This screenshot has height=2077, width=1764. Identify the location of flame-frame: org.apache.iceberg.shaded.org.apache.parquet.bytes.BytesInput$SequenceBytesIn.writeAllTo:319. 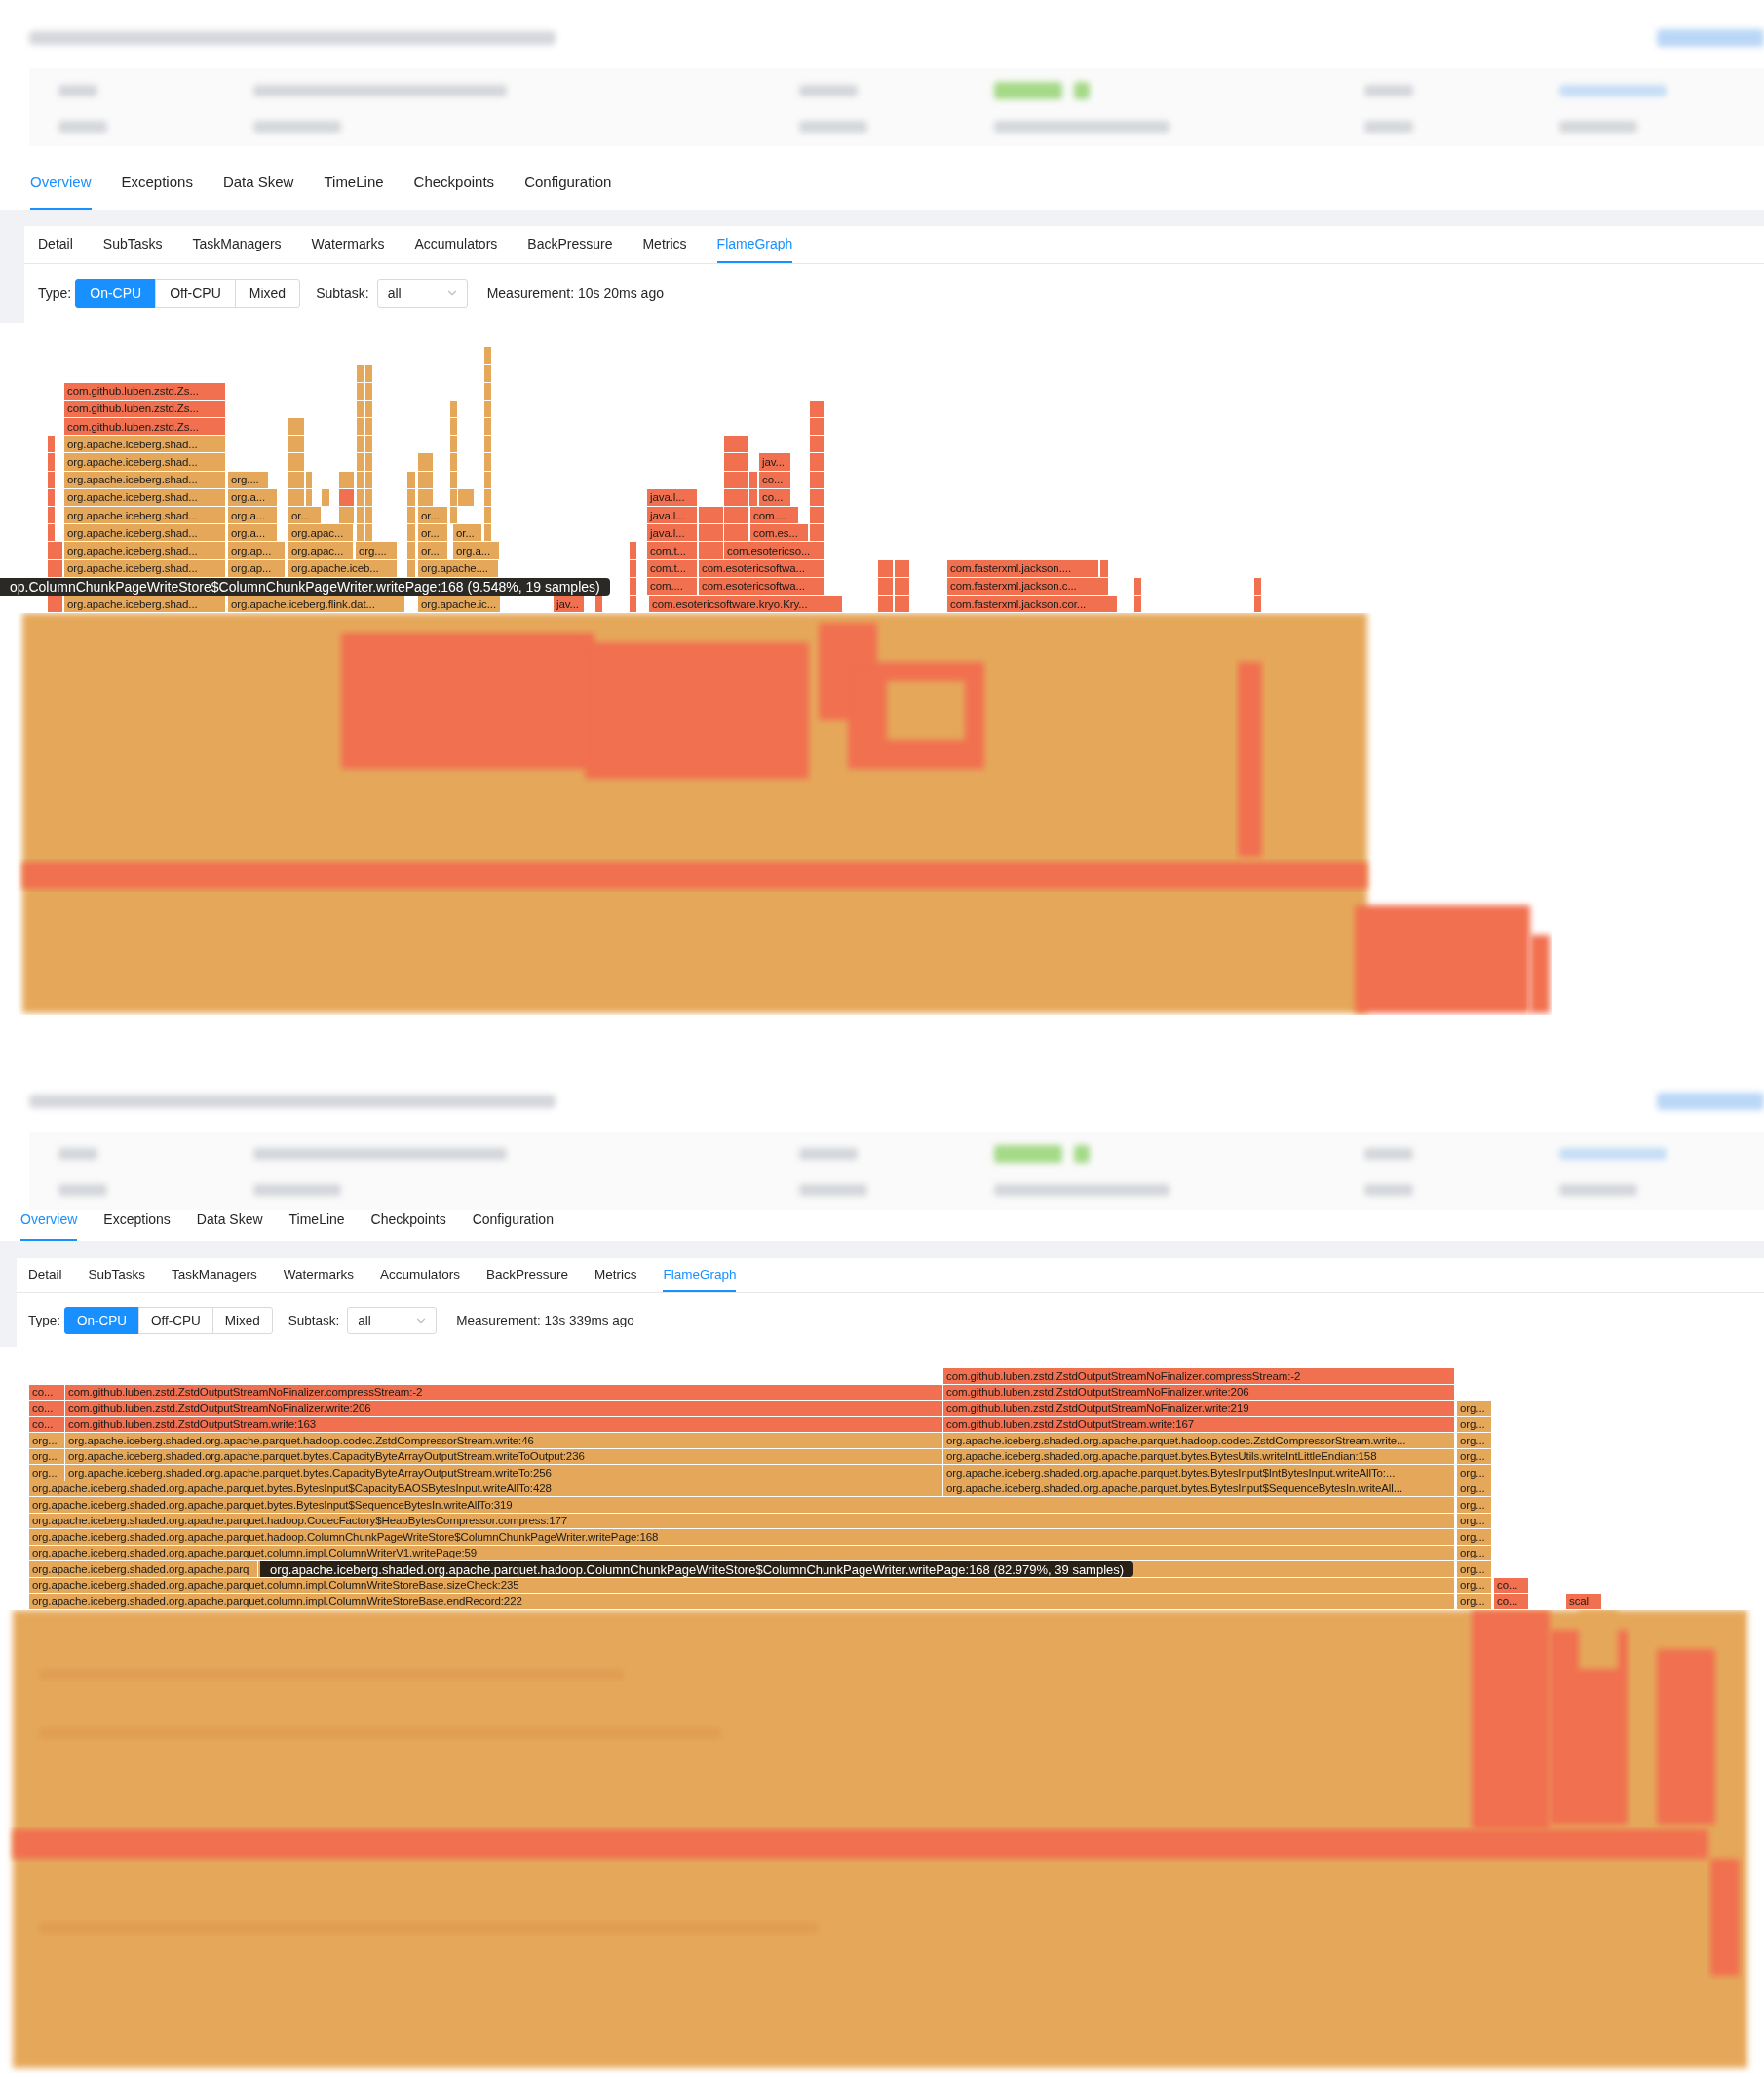
(742, 1505).